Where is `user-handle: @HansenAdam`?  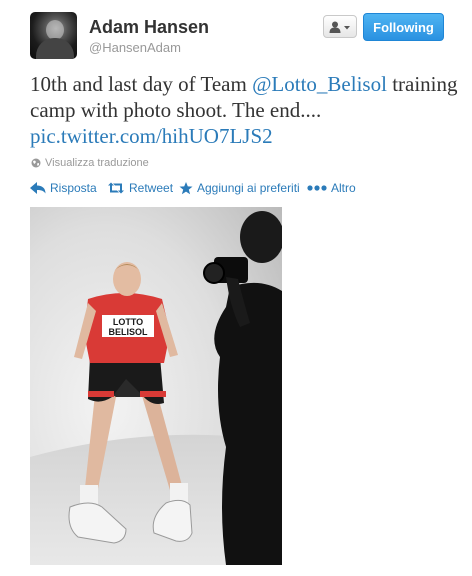 user-handle: @HansenAdam is located at coordinates (135, 47).